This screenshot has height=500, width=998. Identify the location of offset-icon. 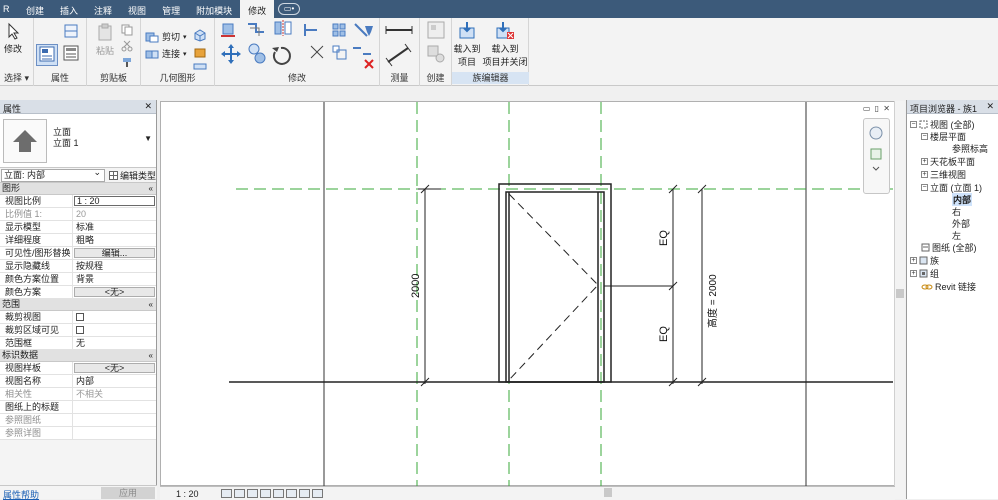
(256, 29).